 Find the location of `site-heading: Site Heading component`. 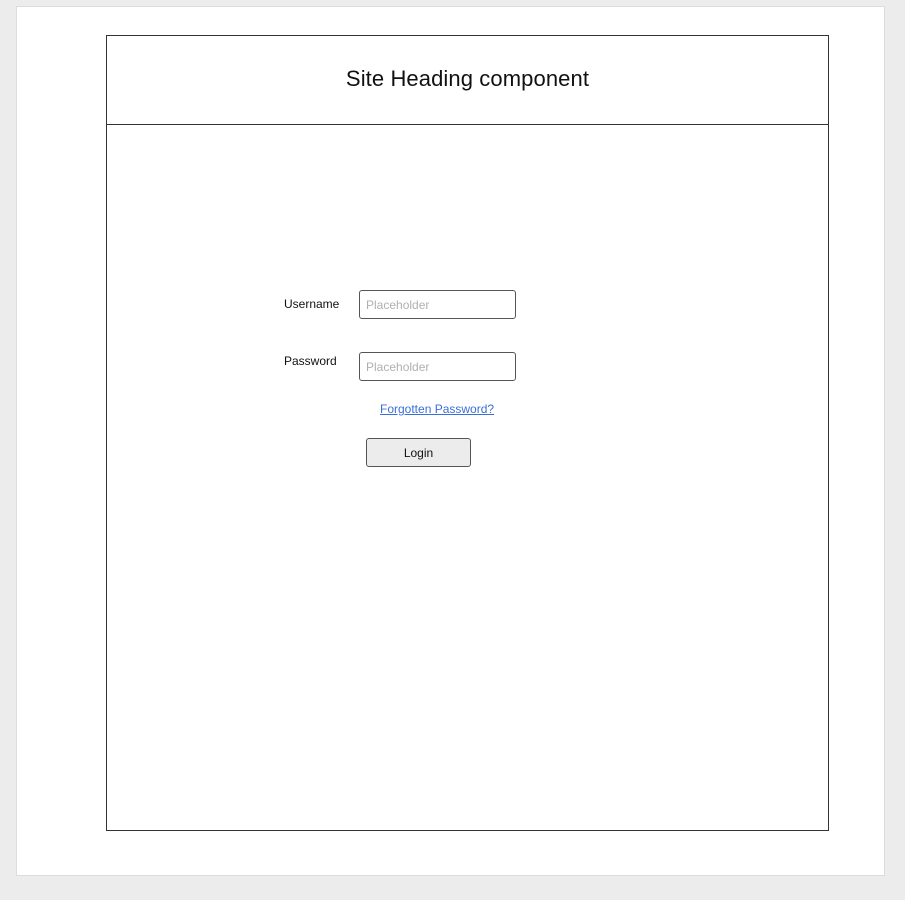

site-heading: Site Heading component is located at coordinates (467, 78).